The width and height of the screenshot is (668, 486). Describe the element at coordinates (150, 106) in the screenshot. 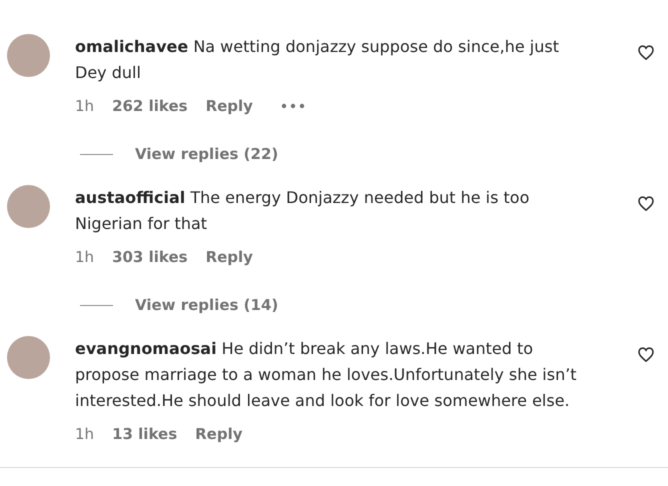

I see `likes-count: 262 likes` at that location.